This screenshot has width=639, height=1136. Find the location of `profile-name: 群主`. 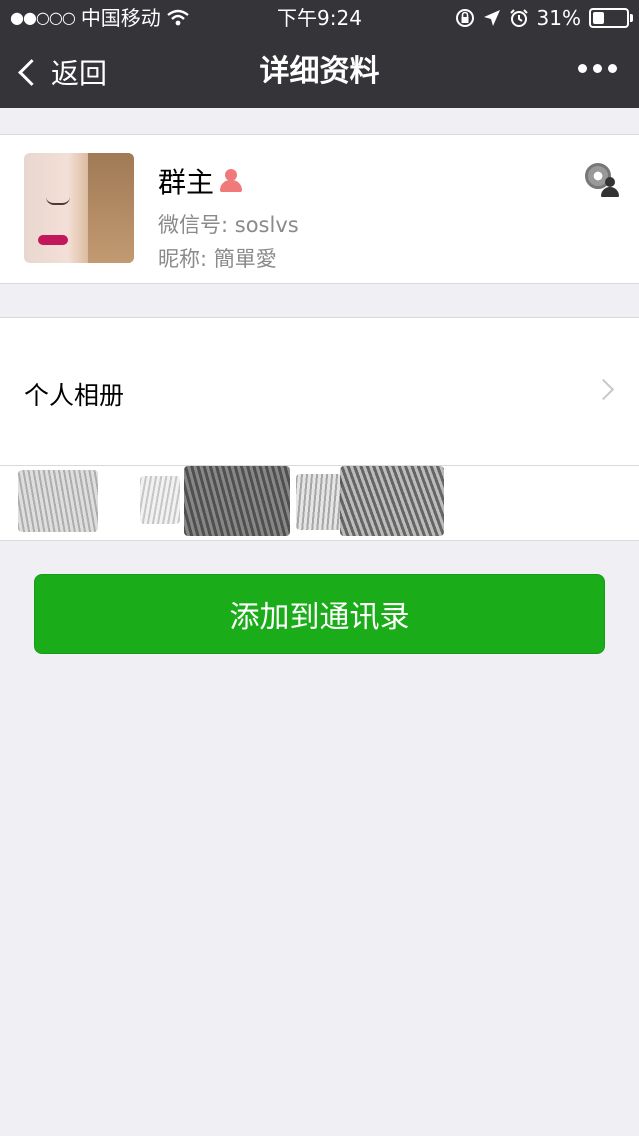

profile-name: 群主 is located at coordinates (186, 182).